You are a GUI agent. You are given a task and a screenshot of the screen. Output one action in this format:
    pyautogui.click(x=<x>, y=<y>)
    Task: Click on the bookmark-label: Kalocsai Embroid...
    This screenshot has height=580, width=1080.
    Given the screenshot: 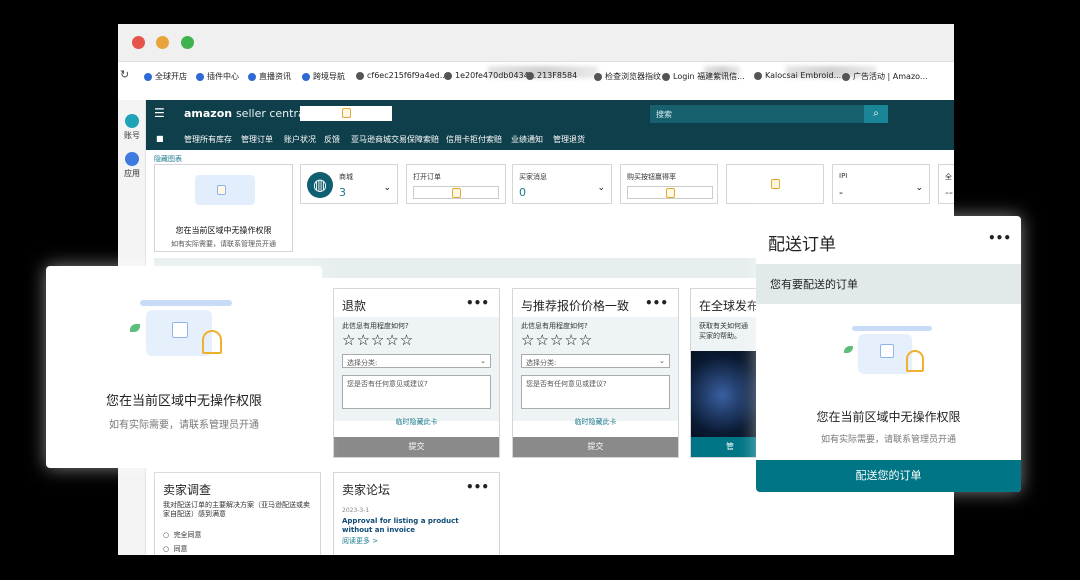 What is the action you would take?
    pyautogui.click(x=803, y=75)
    